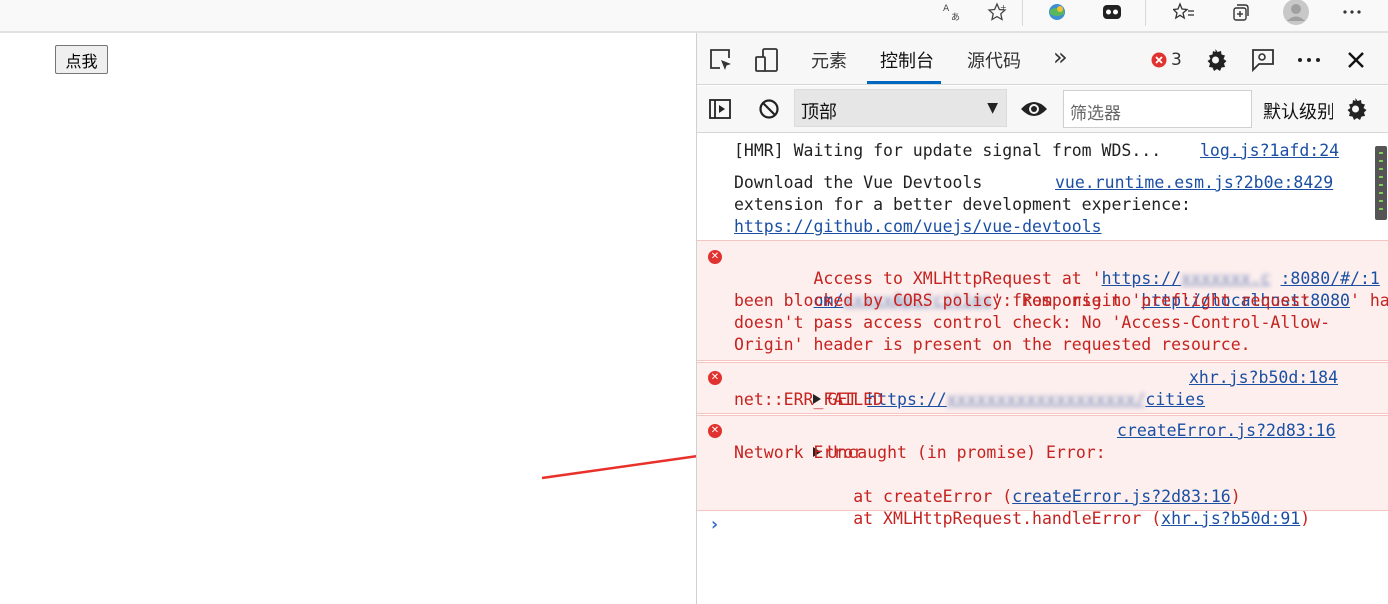 This screenshot has width=1388, height=604. I want to click on svg-text: あ, so click(955, 17).